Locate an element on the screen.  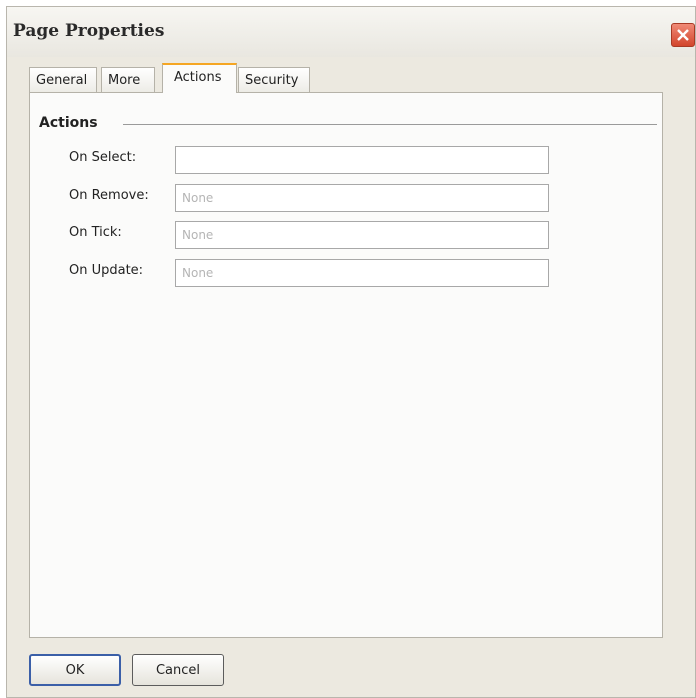
tab-security: Security is located at coordinates (274, 80).